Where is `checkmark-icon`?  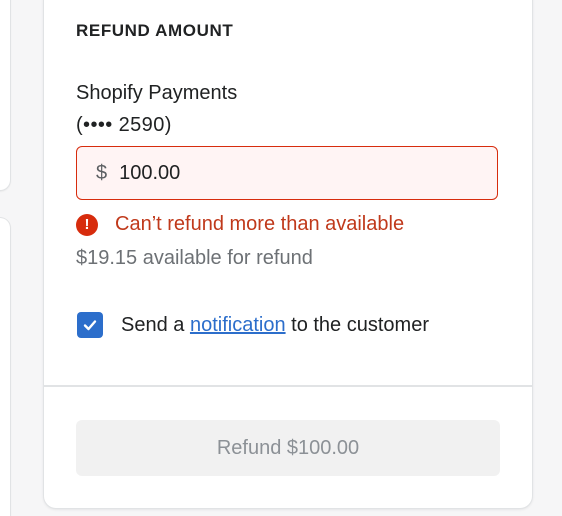 checkmark-icon is located at coordinates (90, 325).